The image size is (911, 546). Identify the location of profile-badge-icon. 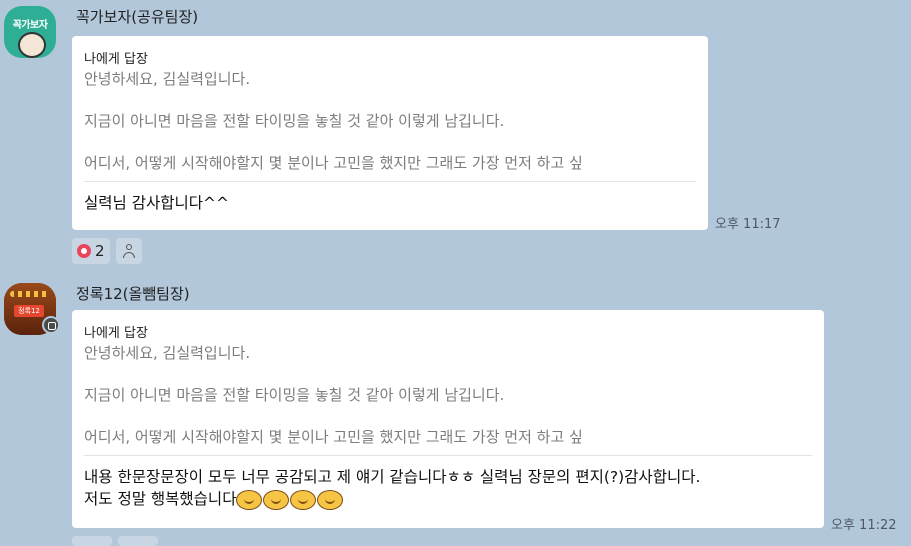
(51, 325).